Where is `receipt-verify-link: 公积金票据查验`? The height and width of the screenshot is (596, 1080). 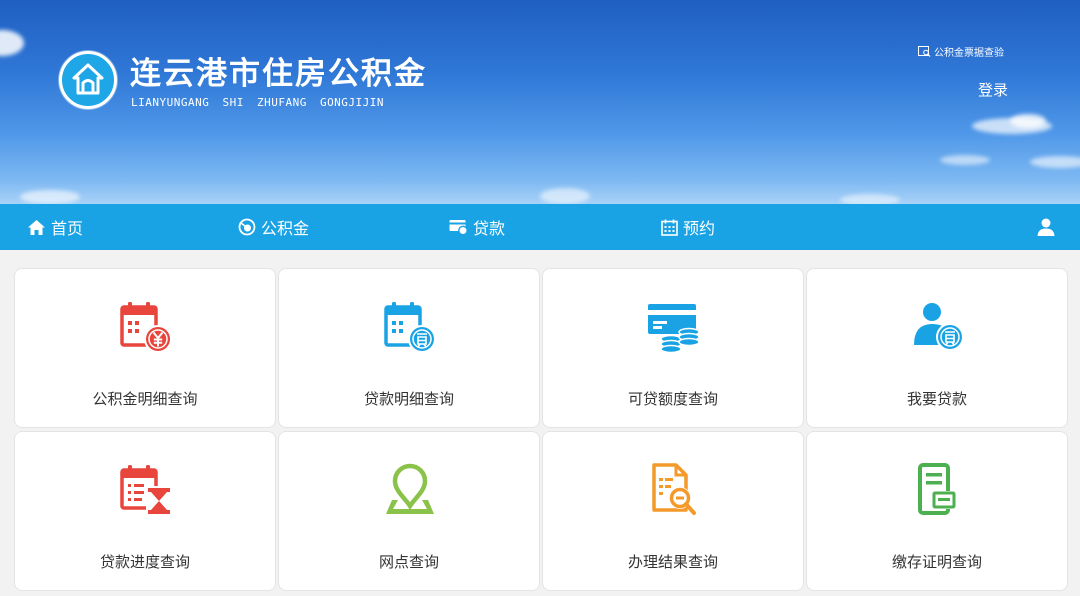
receipt-verify-link: 公积金票据查验 is located at coordinates (961, 51).